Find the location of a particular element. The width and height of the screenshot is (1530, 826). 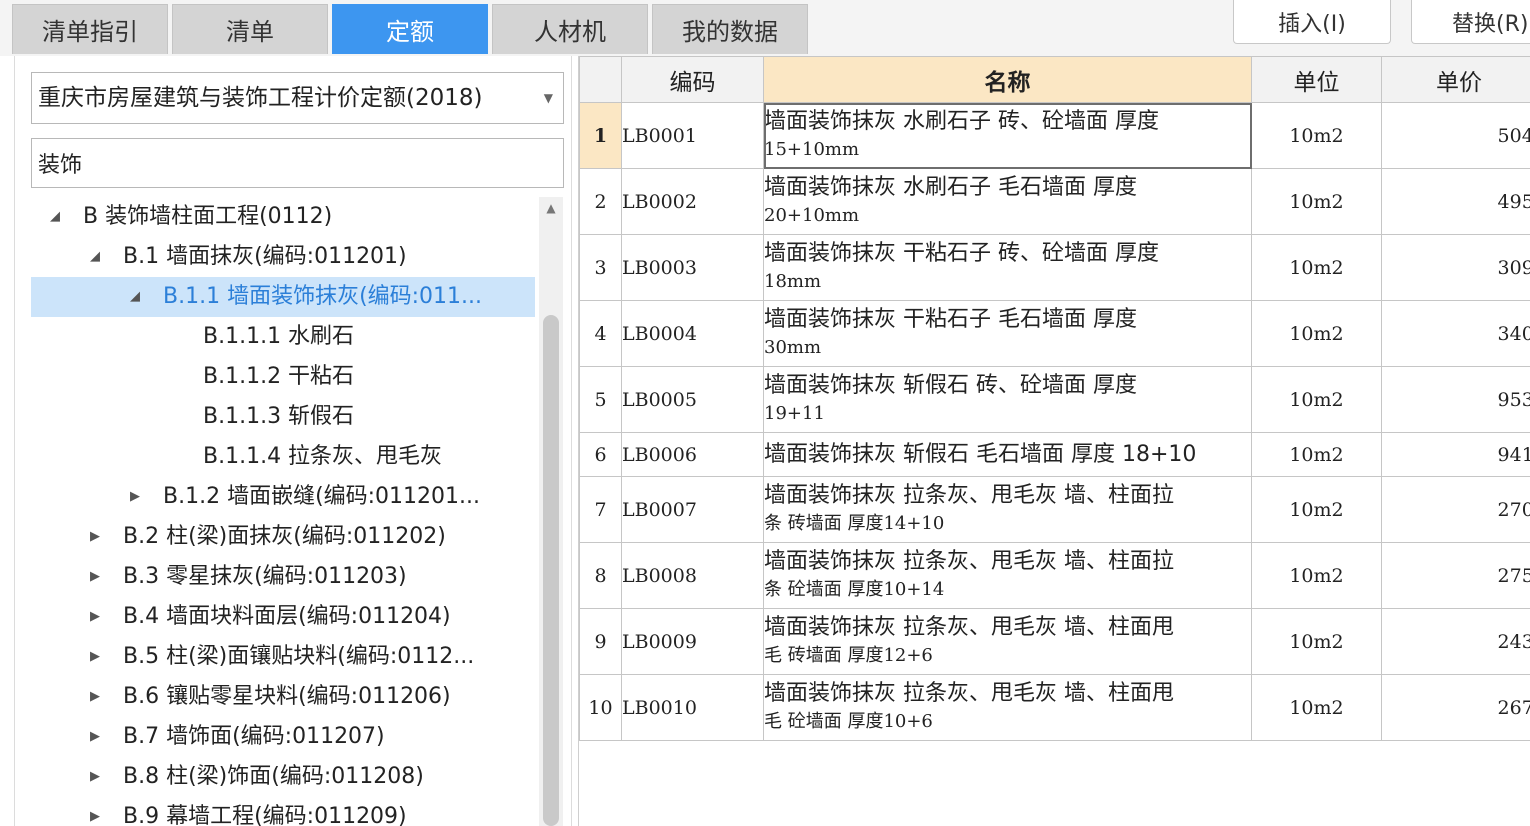

quota-name-cell: 墙面装饰抹灰 拉条灰、甩毛灰 墙、柱面拉条 砼墙面 厚度10+14 is located at coordinates (1007, 575).